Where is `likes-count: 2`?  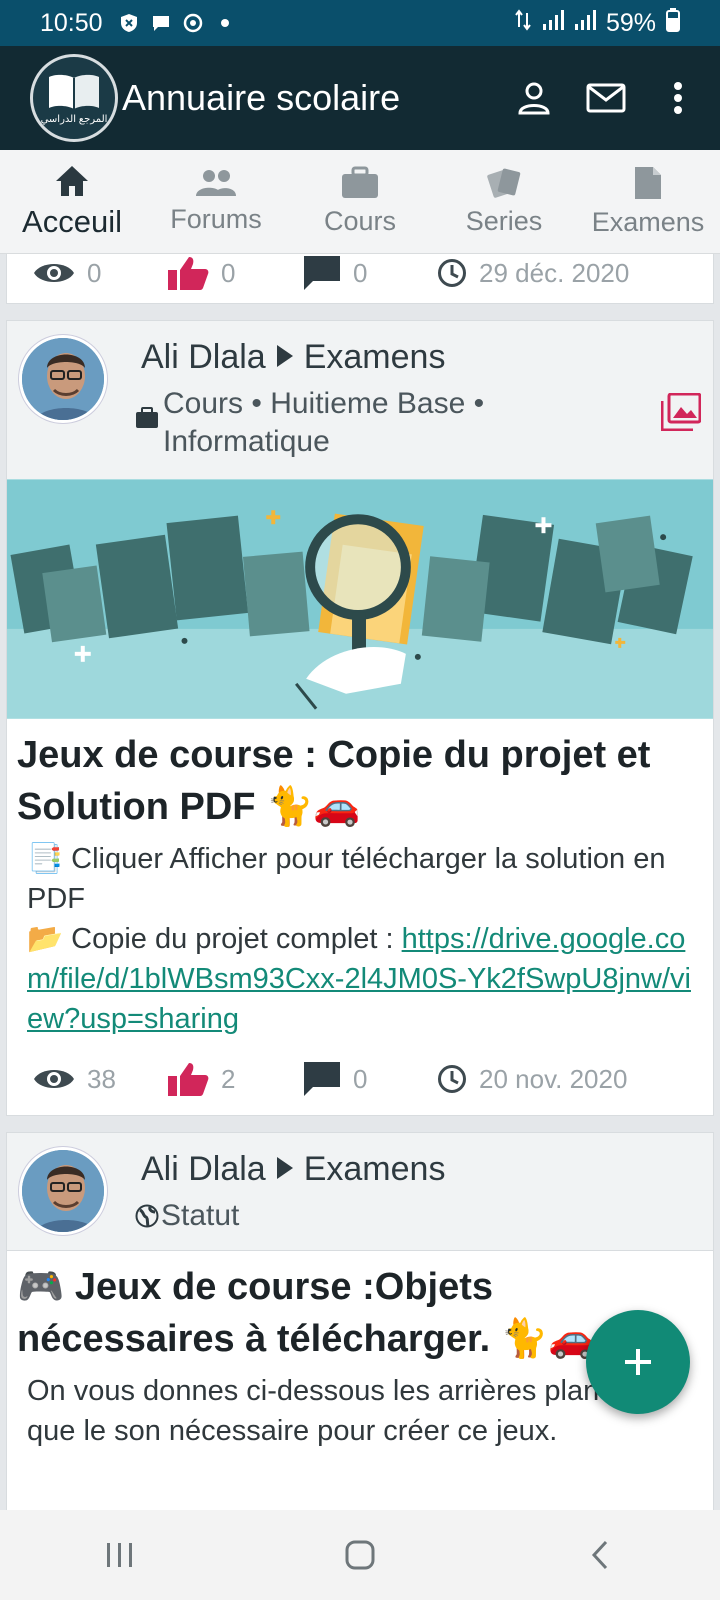
likes-count: 2 is located at coordinates (228, 1078).